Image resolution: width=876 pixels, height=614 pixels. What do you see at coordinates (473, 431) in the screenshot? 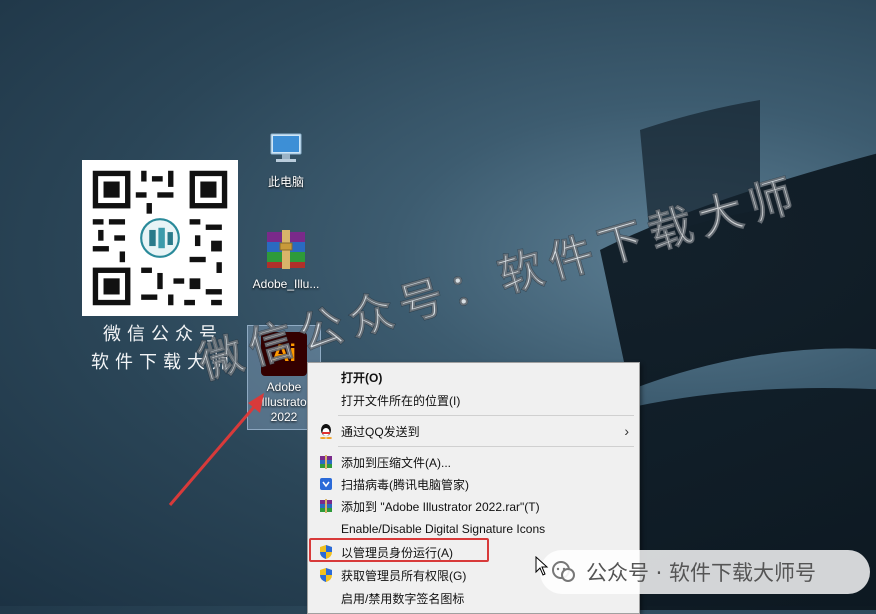
I see `menu-item-send-via-qq: 通过QQ发送到 ›` at bounding box center [473, 431].